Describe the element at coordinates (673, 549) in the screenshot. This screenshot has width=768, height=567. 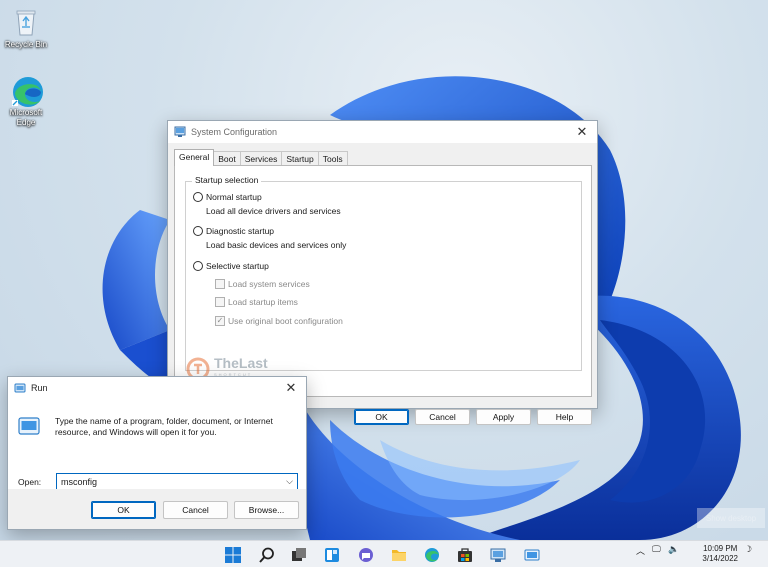
I see `volume-icon: 🔈` at that location.